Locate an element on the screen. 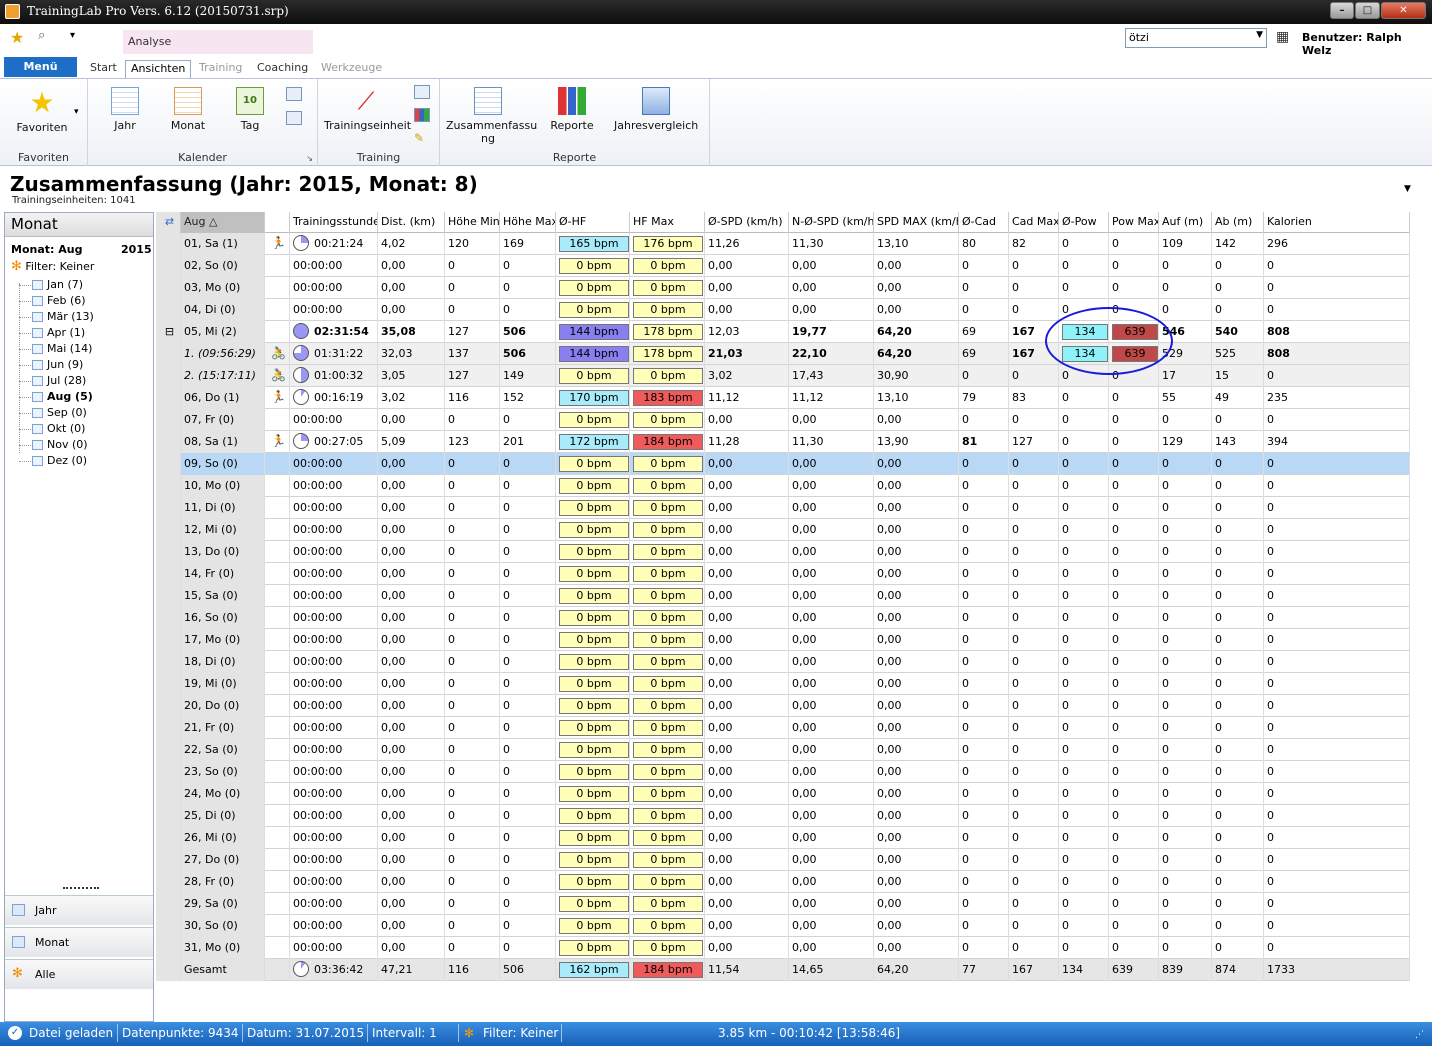  month-item: Jun (9) is located at coordinates (80, 365).